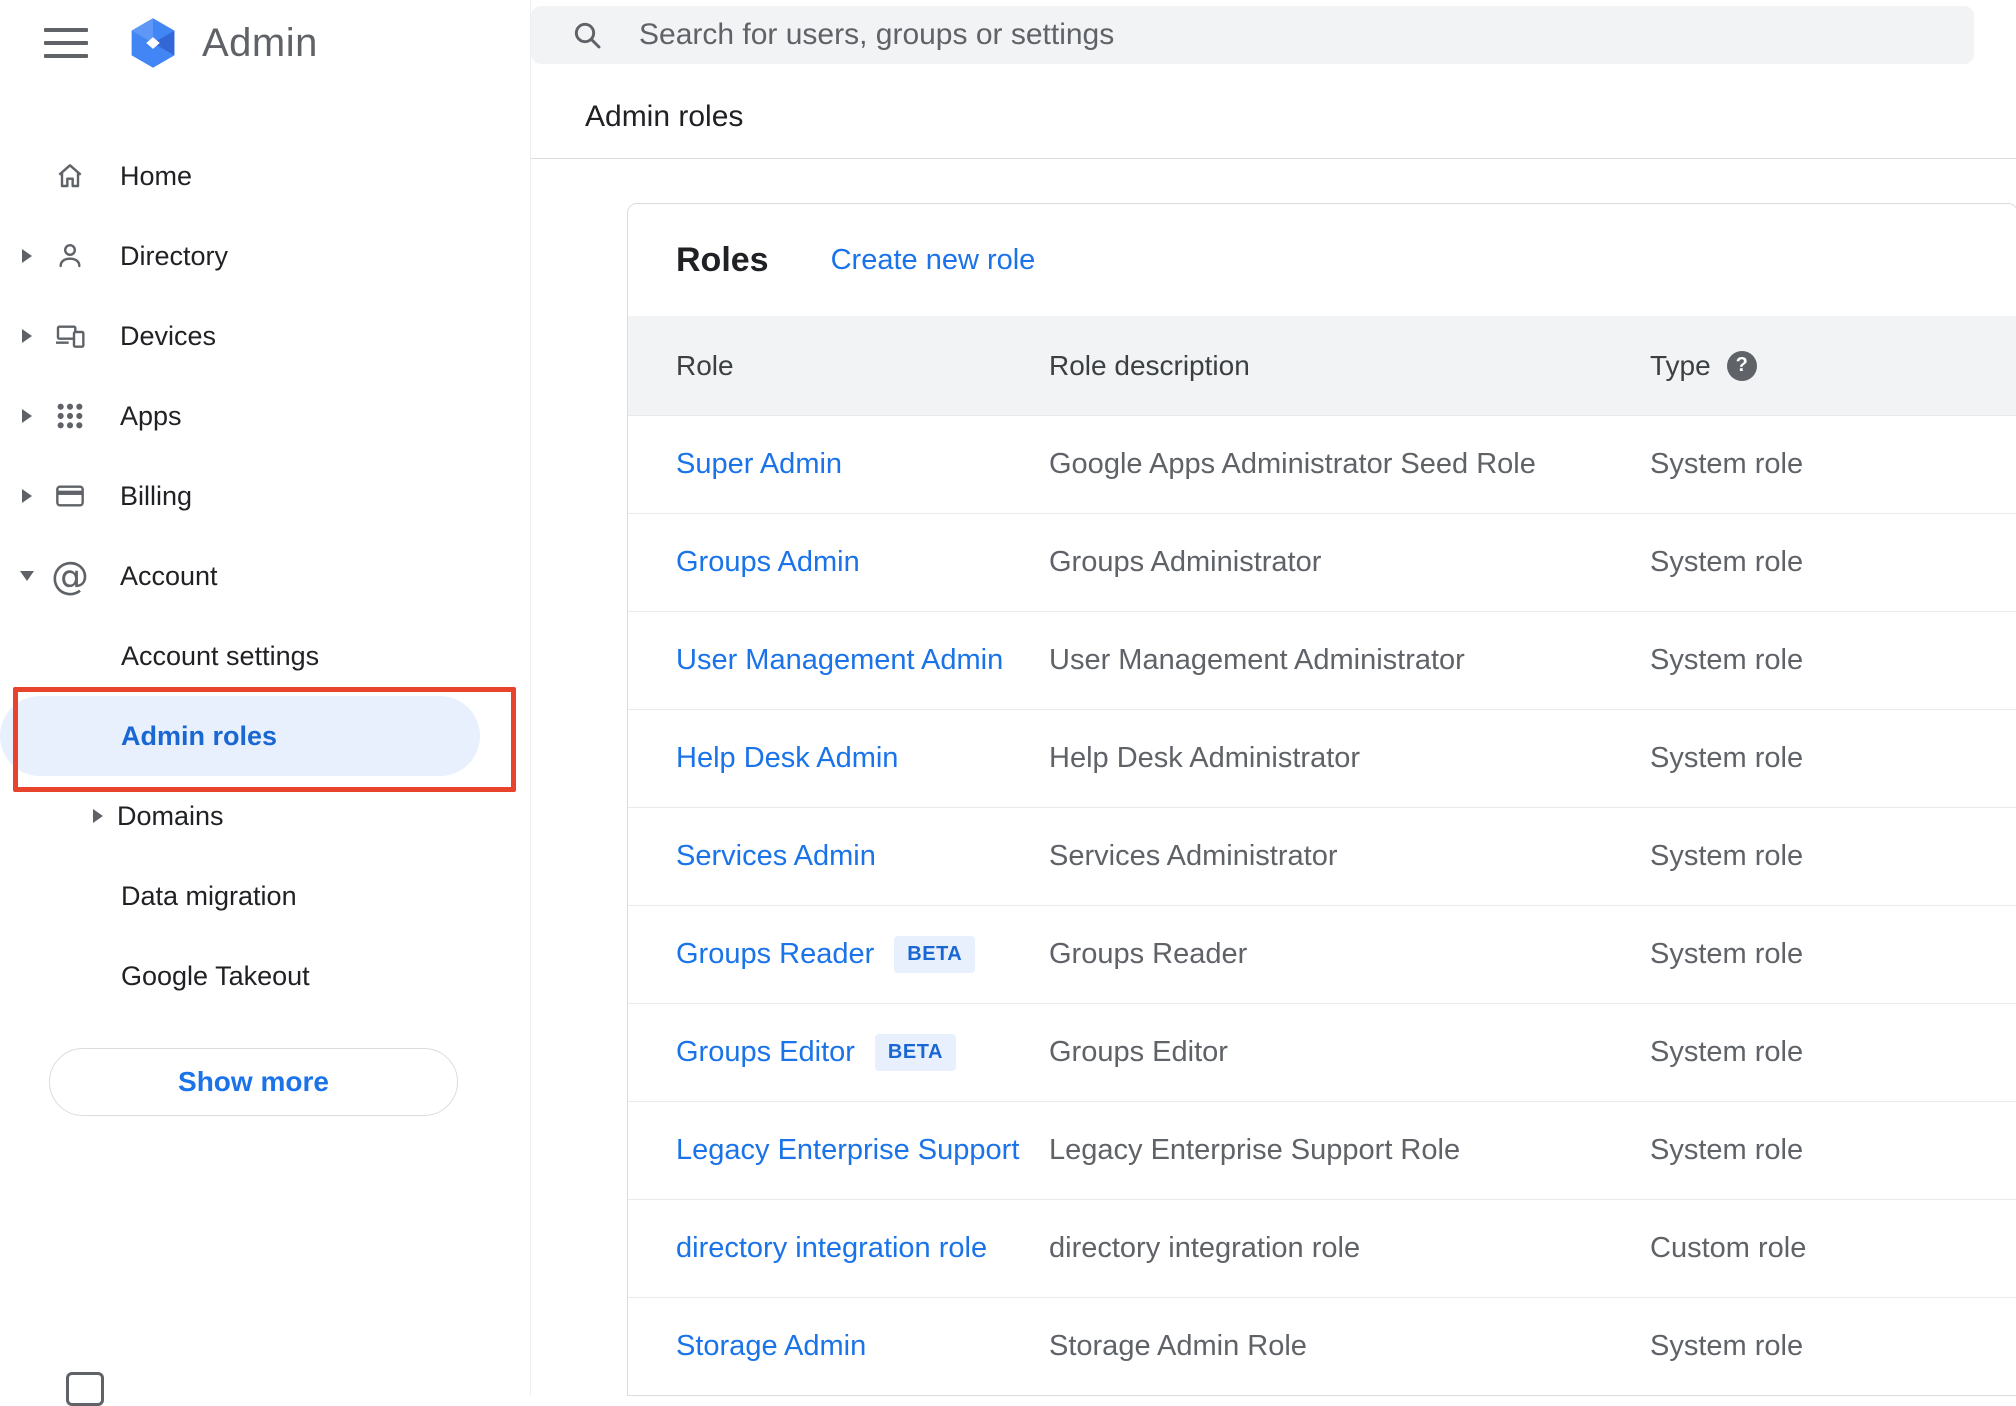 The width and height of the screenshot is (2016, 1406). I want to click on role-description: Legacy Enterprise Support Role, so click(1255, 1150).